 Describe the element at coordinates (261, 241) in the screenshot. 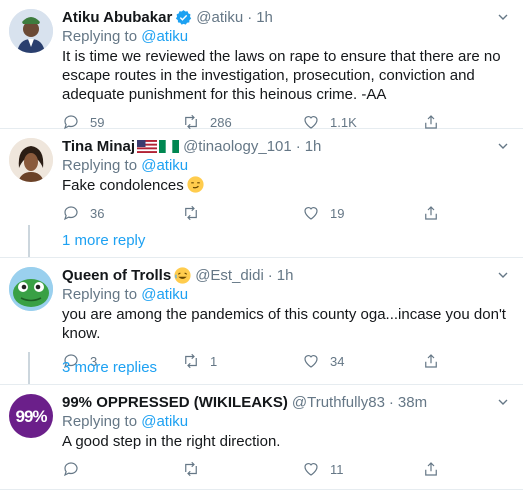

I see `show-more-replies: 1 more reply` at that location.